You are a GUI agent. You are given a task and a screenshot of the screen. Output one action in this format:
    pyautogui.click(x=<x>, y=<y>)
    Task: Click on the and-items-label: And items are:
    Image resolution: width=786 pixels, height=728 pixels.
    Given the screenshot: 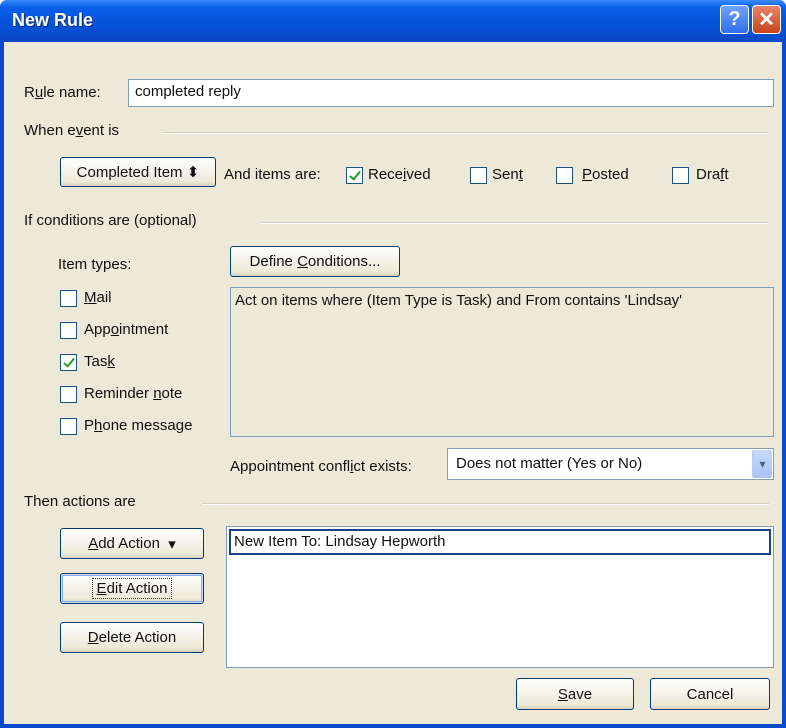 What is the action you would take?
    pyautogui.click(x=272, y=174)
    